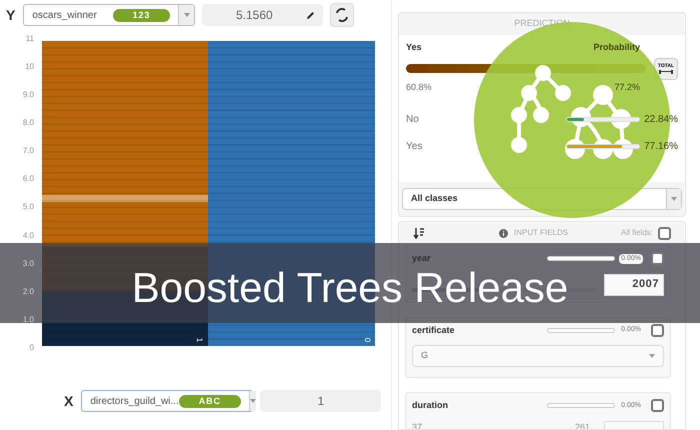 This screenshot has width=700, height=430. What do you see at coordinates (636, 233) in the screenshot?
I see `all-fields-label: All fields:` at bounding box center [636, 233].